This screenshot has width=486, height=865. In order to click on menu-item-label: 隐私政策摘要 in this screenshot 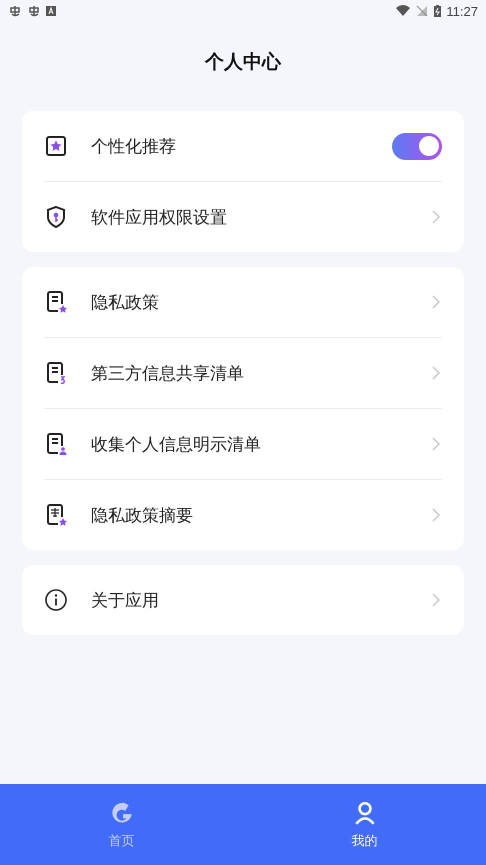, I will do `click(261, 515)`.